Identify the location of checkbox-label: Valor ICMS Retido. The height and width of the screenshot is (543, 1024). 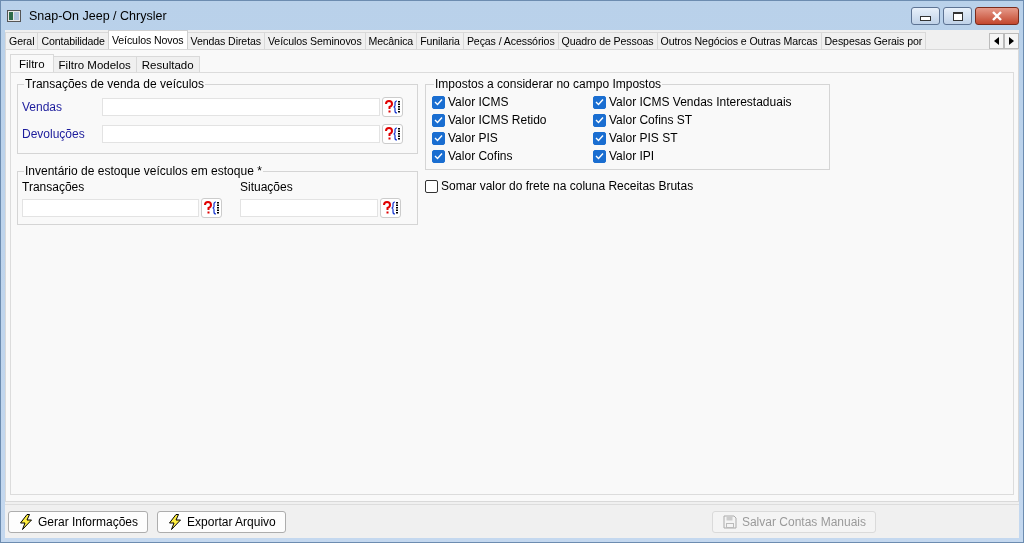
(497, 120).